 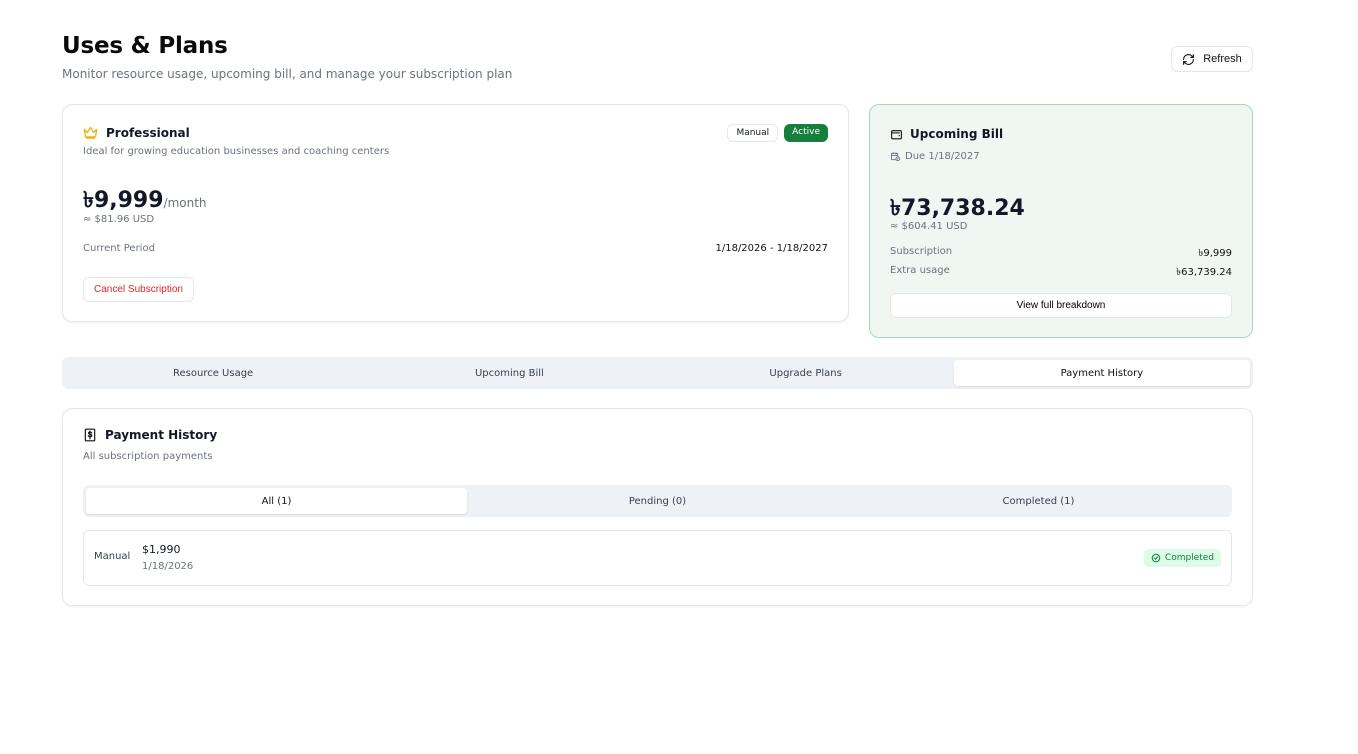 What do you see at coordinates (112, 556) in the screenshot?
I see `payment-method: Manual` at bounding box center [112, 556].